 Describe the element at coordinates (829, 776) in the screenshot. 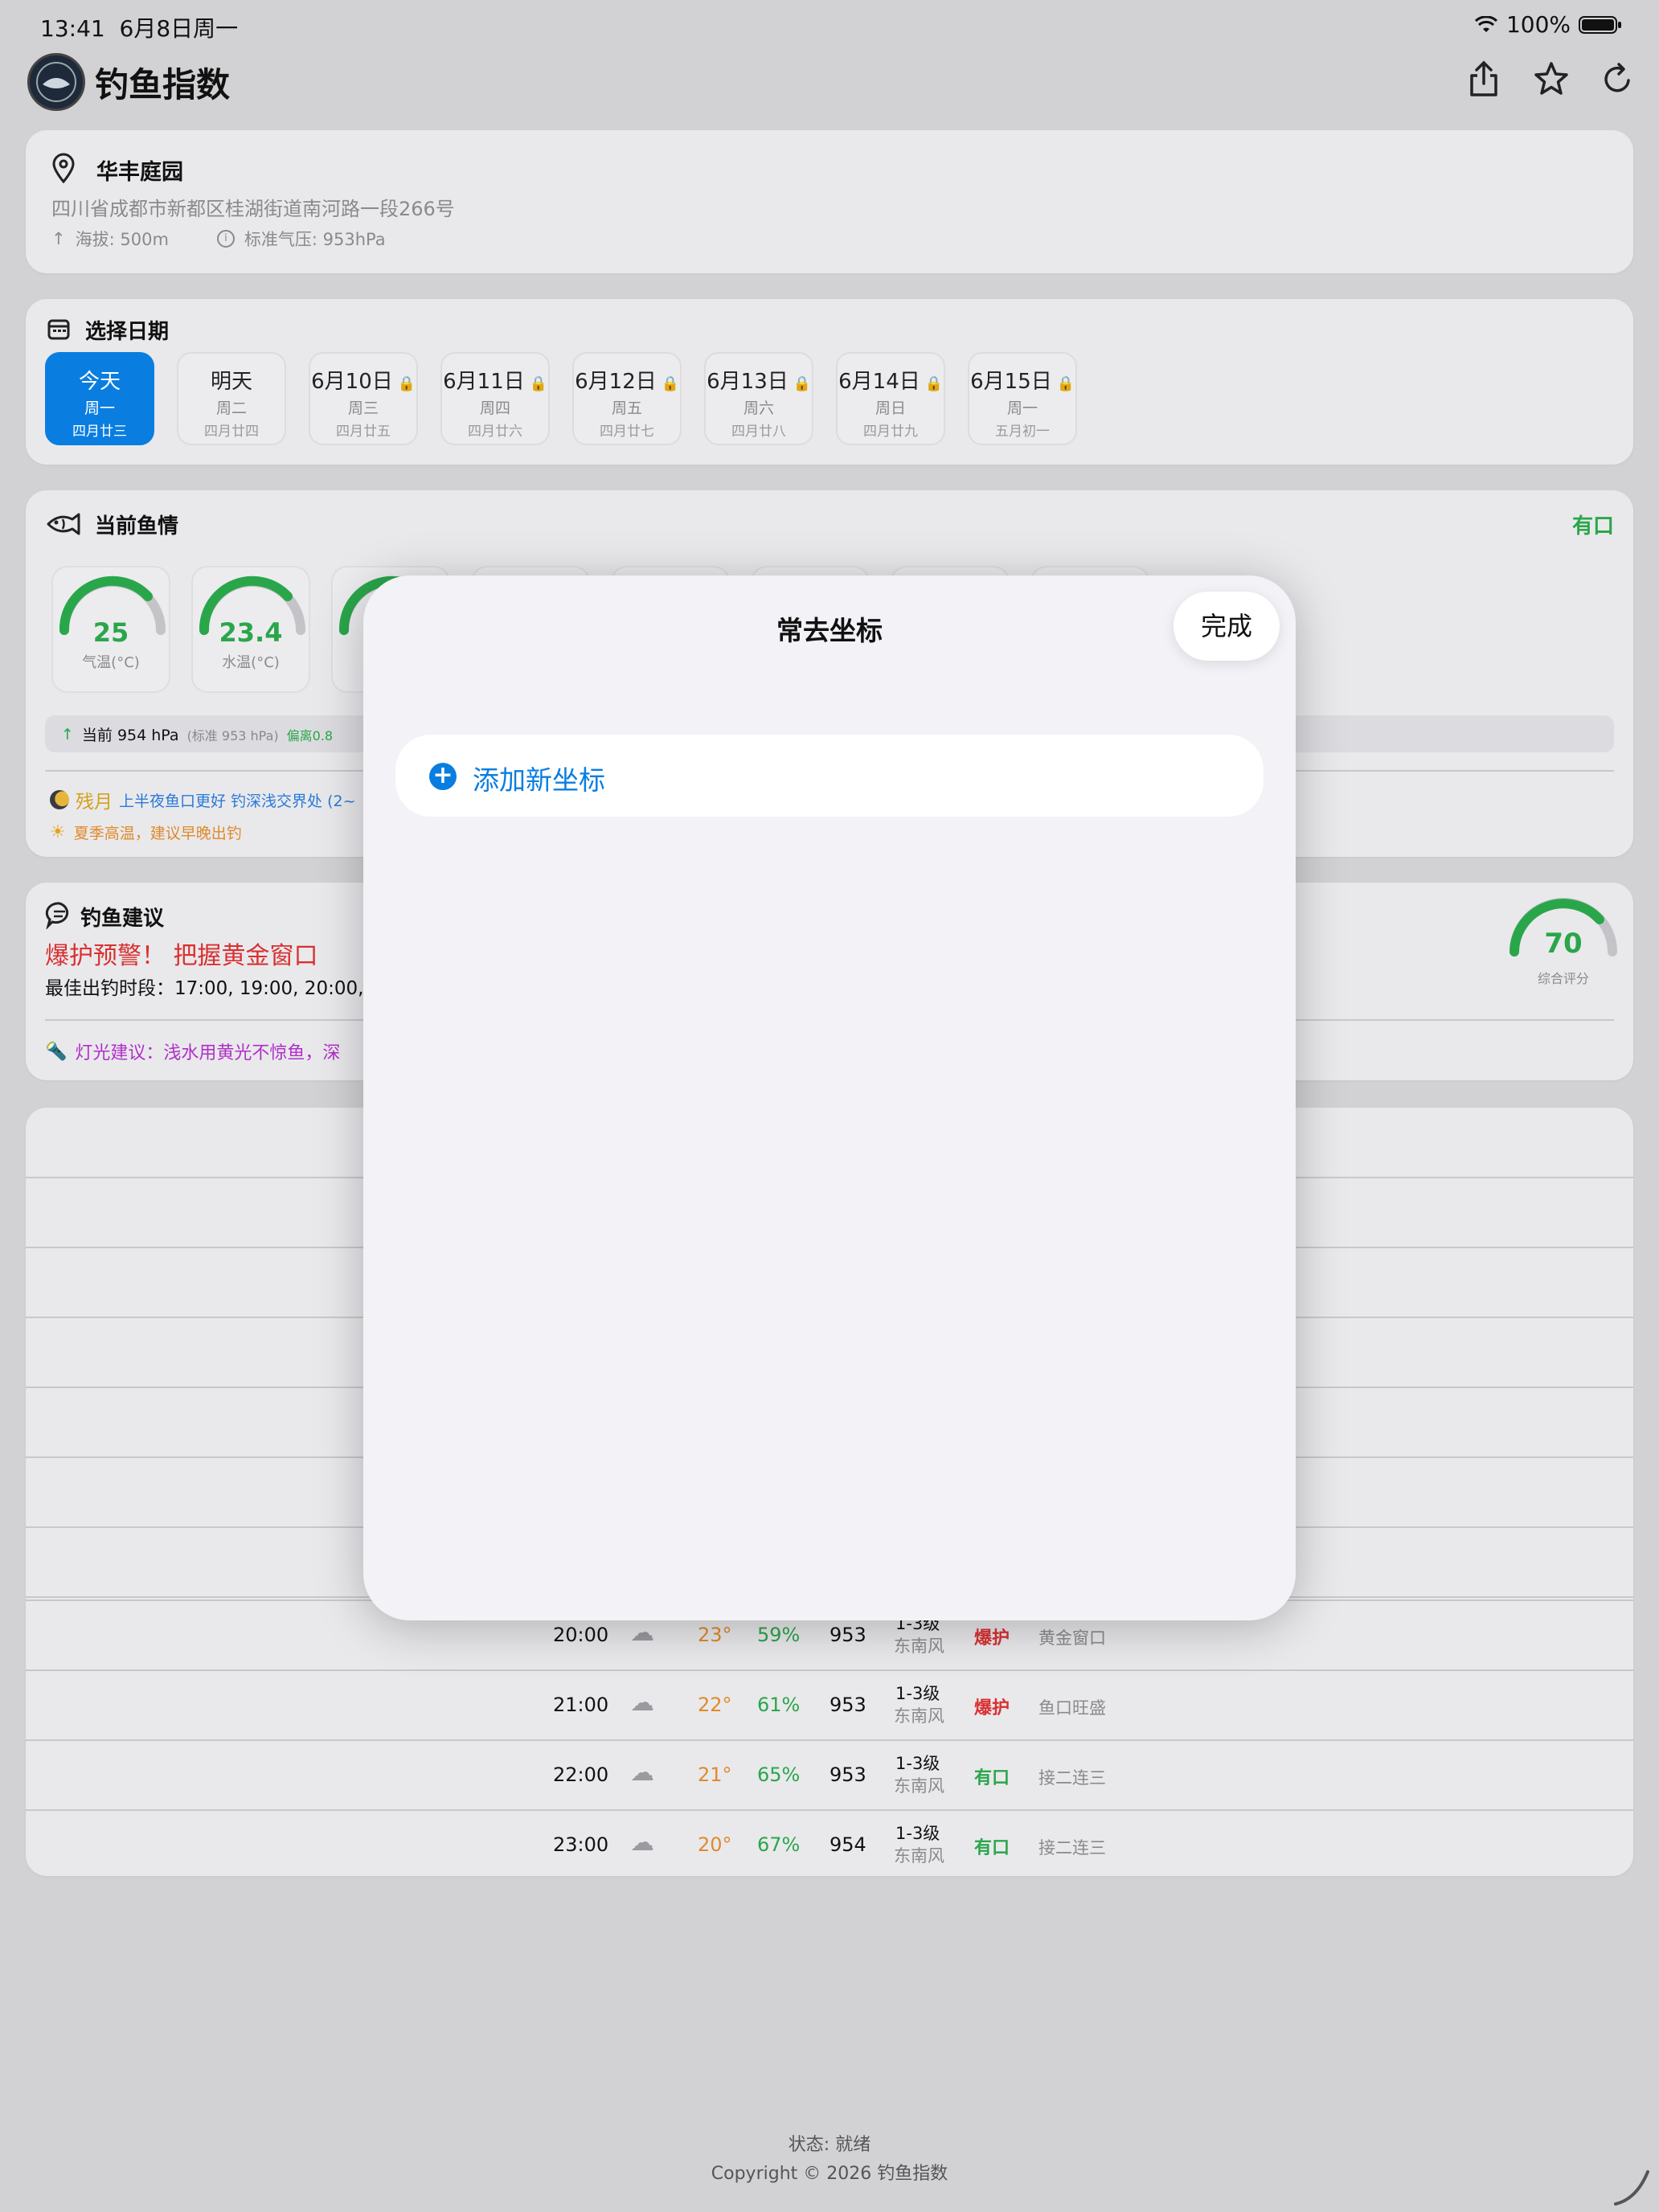

I see `add-location-button: + 添加新坐标` at that location.